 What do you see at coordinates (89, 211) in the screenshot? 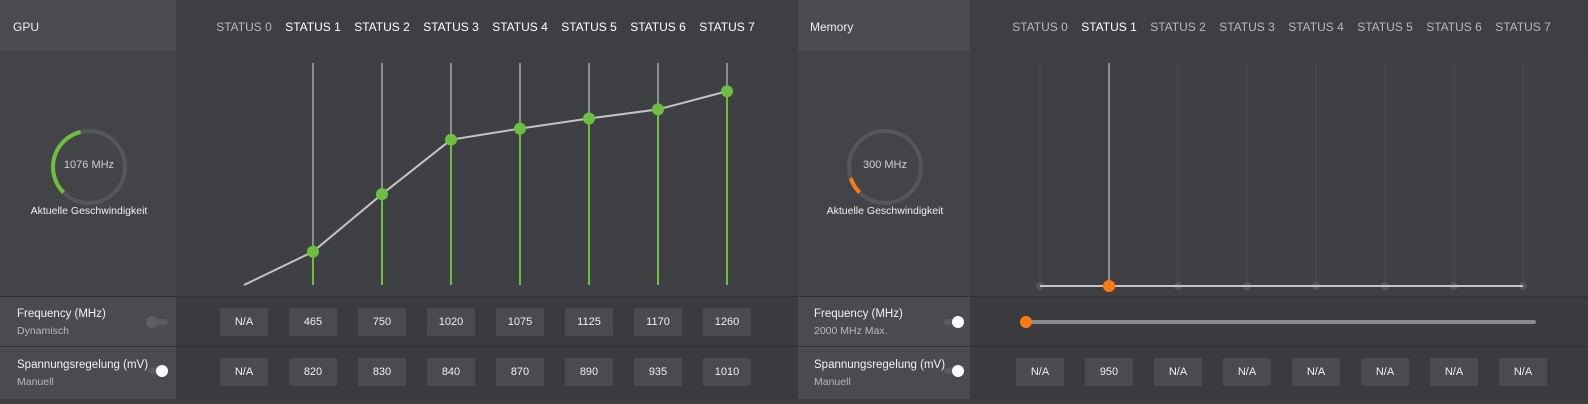
I see `gpu-gauge-caption: Aktuelle Geschwindigkeit` at bounding box center [89, 211].